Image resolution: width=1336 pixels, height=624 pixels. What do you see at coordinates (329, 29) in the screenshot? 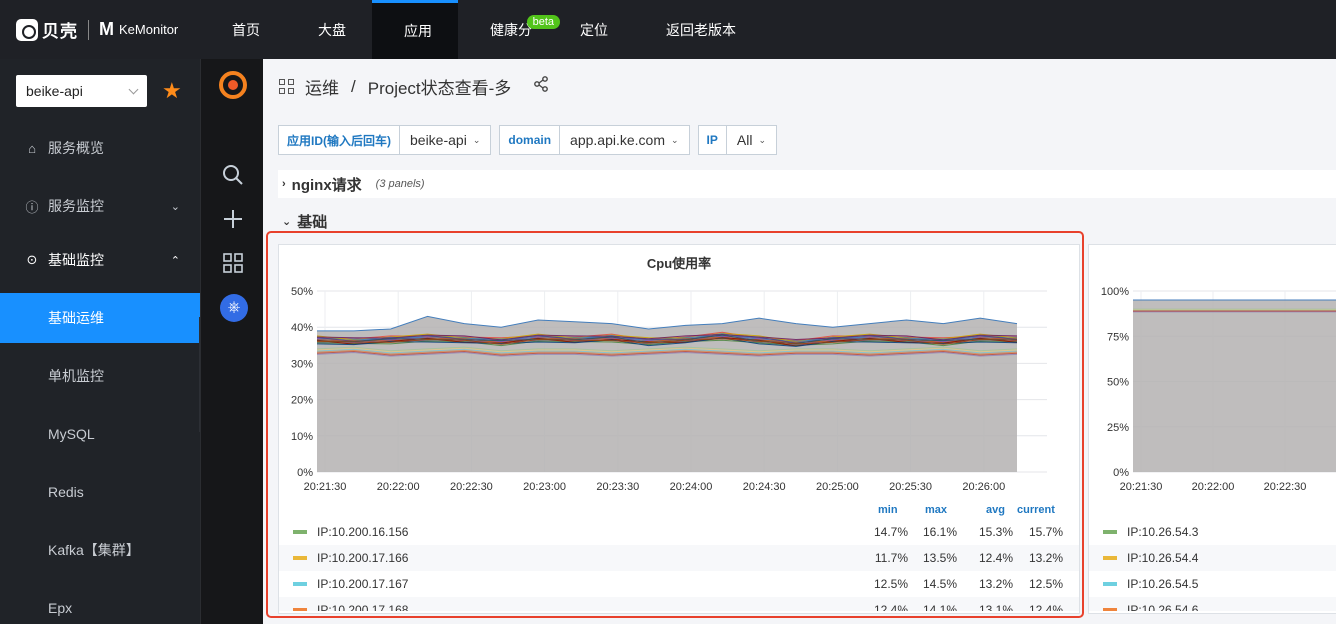
I see `nav-item-dashboard: 大盘` at bounding box center [329, 29].